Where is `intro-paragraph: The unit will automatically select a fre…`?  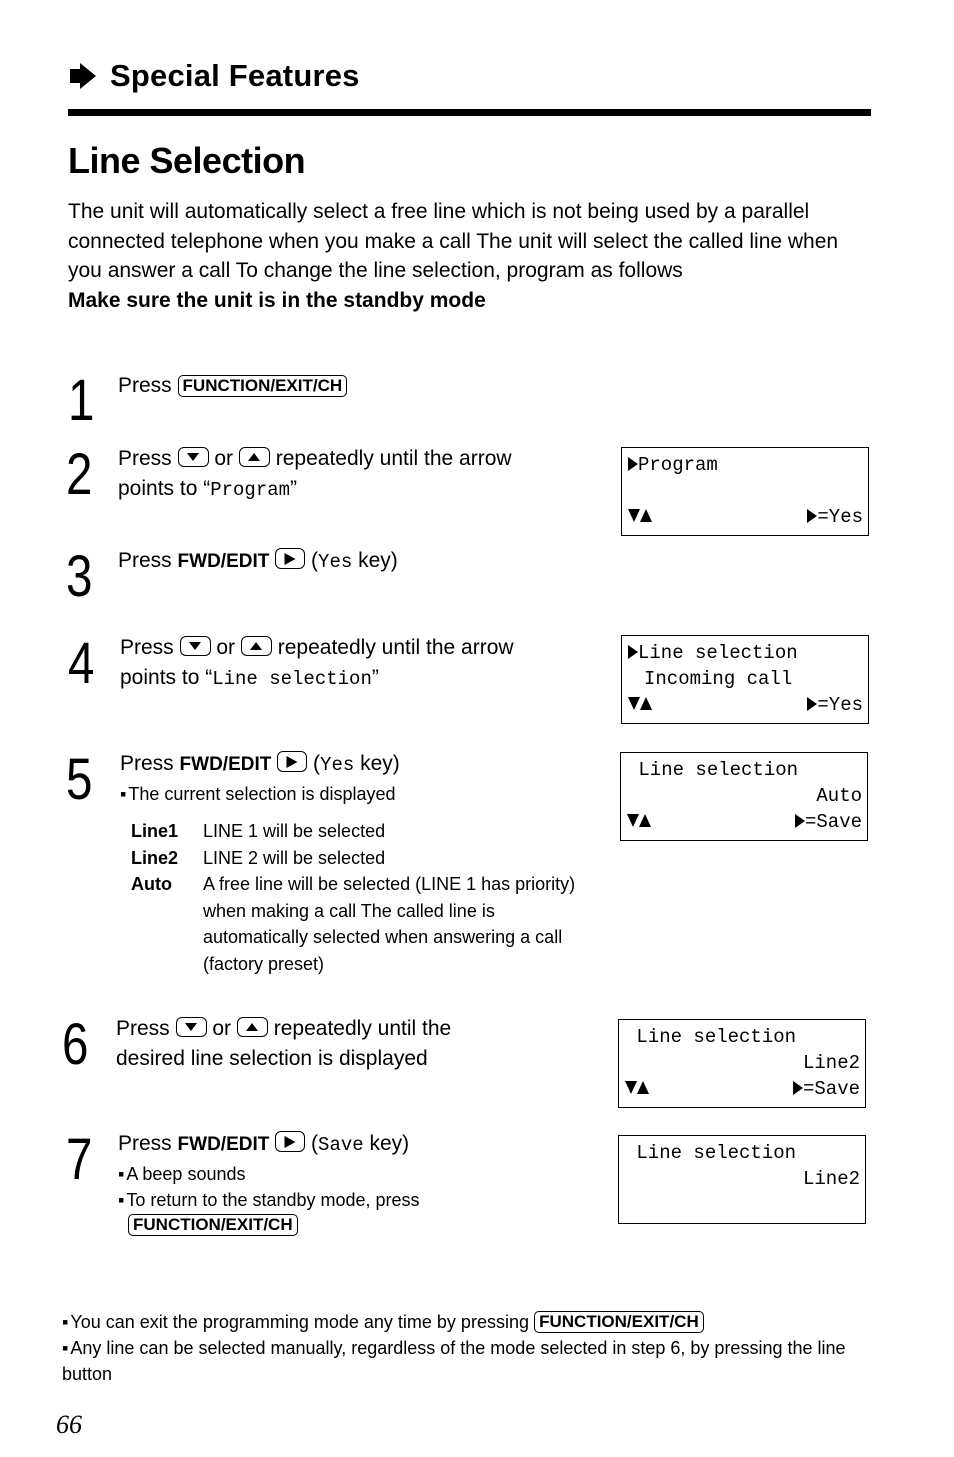 intro-paragraph: The unit will automatically select a fre… is located at coordinates (453, 241).